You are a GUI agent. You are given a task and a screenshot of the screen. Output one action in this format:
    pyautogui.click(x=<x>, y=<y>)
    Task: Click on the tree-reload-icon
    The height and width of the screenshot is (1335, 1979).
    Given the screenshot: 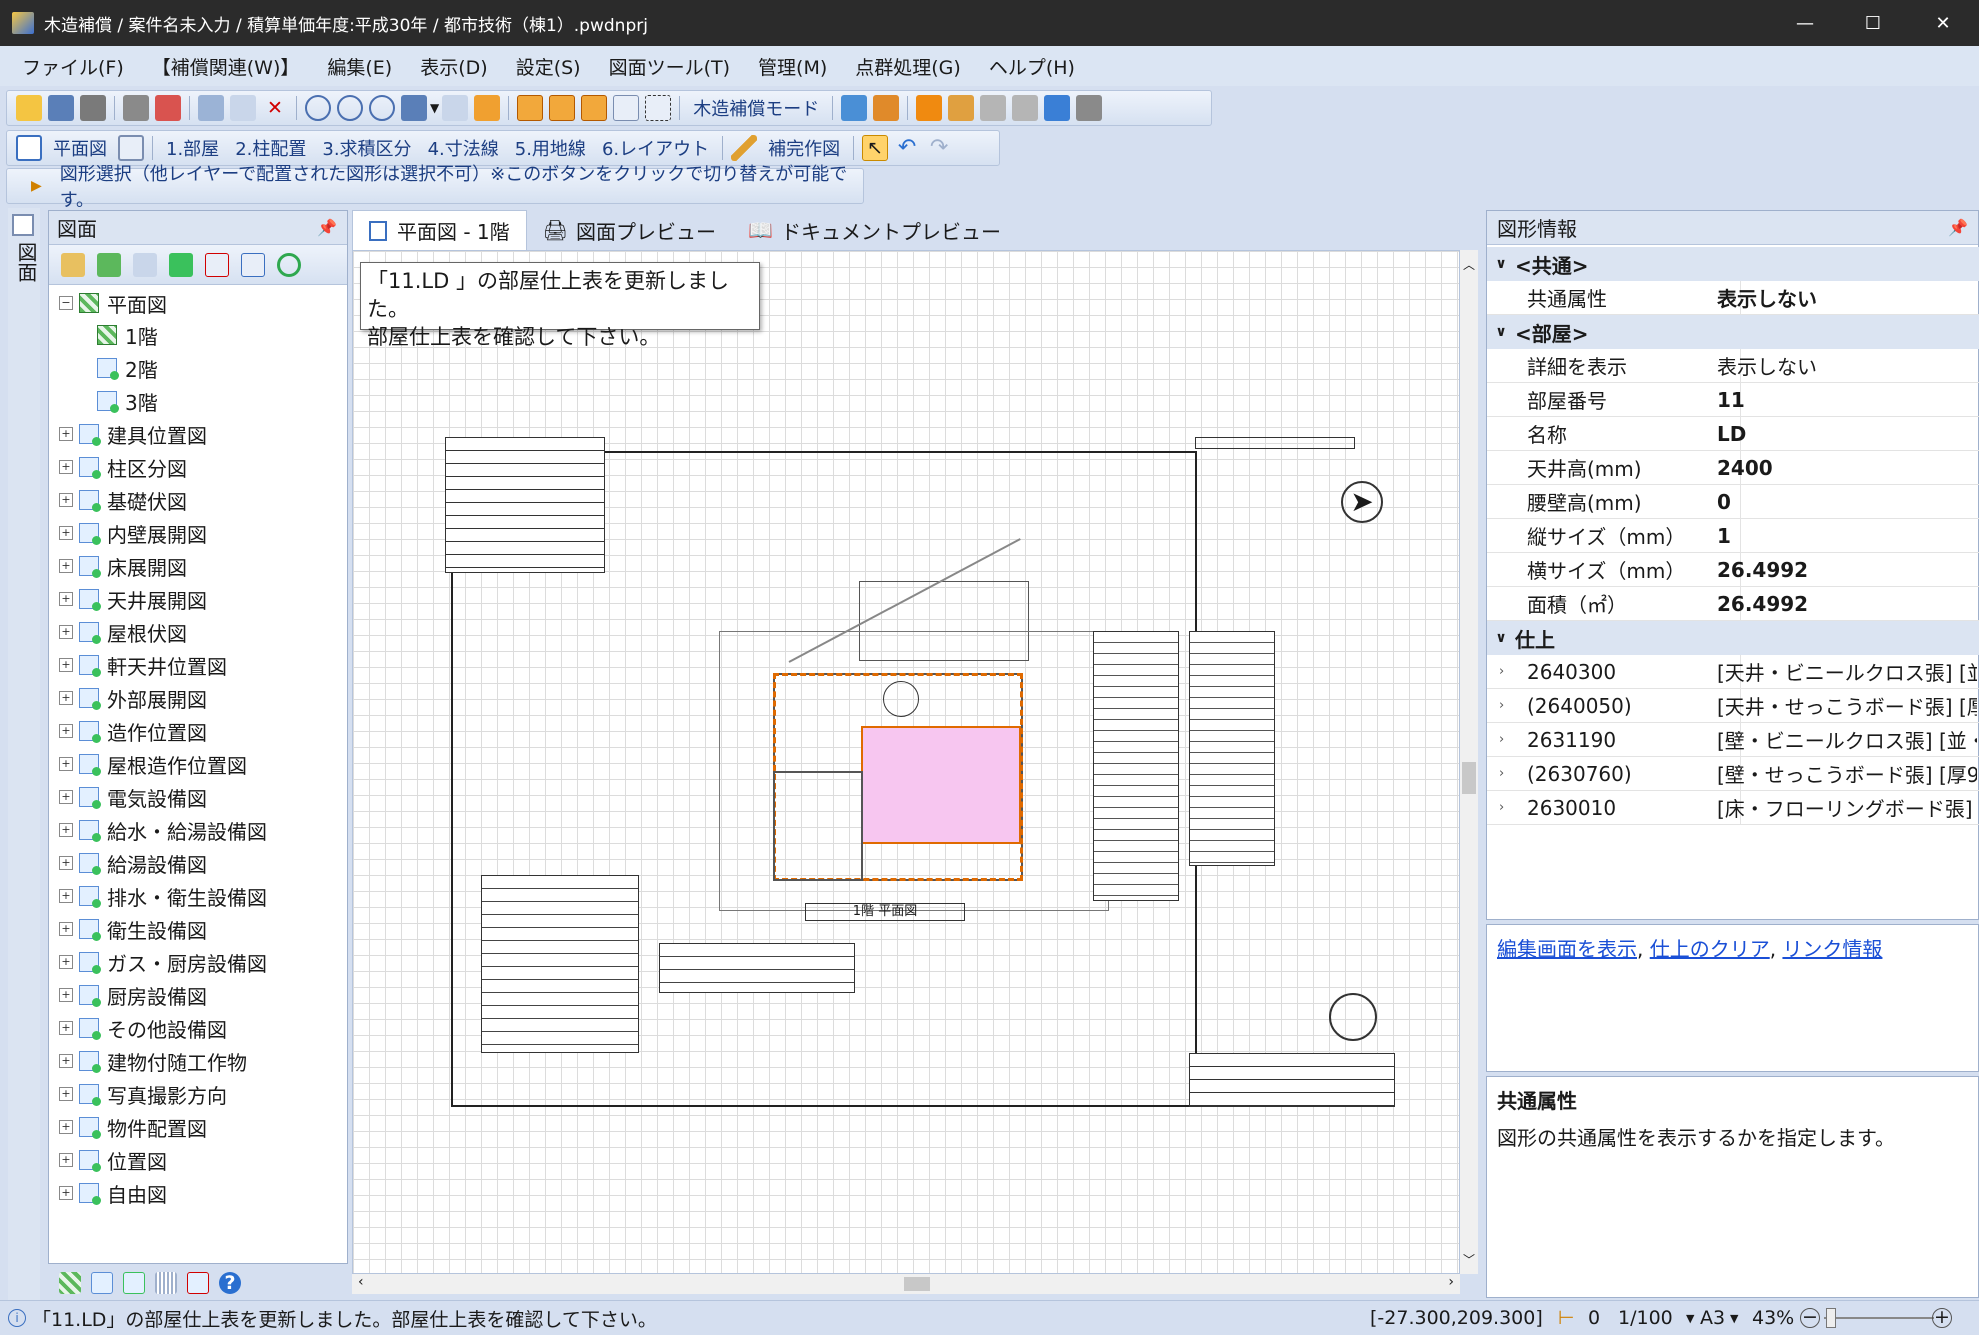 What is the action you would take?
    pyautogui.click(x=289, y=264)
    